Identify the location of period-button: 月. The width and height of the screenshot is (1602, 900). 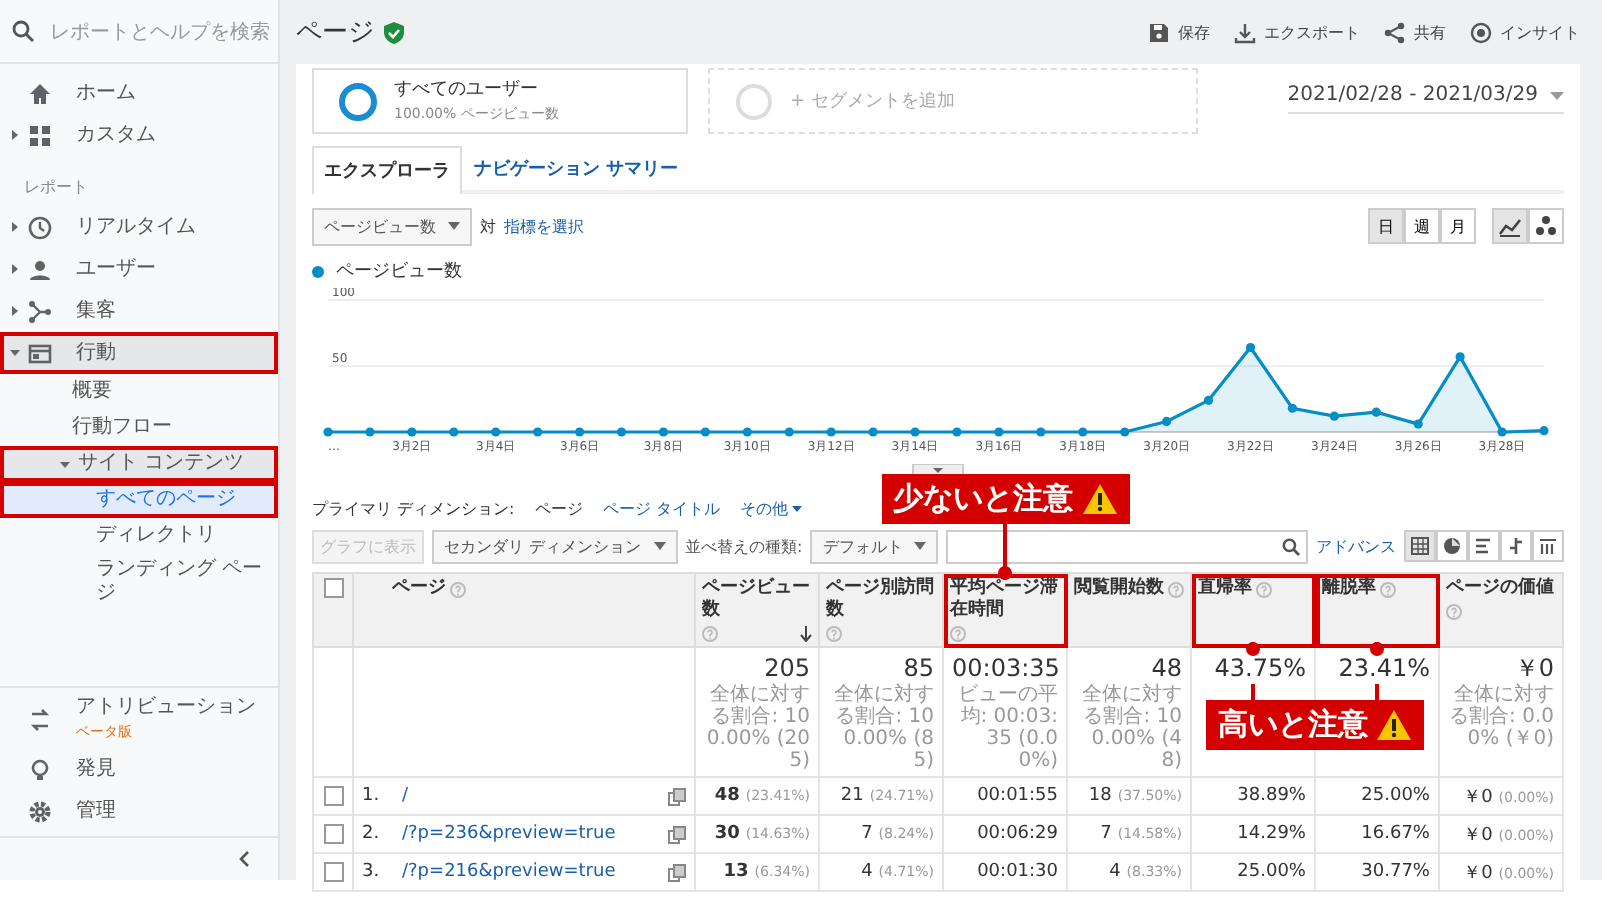
(1458, 226).